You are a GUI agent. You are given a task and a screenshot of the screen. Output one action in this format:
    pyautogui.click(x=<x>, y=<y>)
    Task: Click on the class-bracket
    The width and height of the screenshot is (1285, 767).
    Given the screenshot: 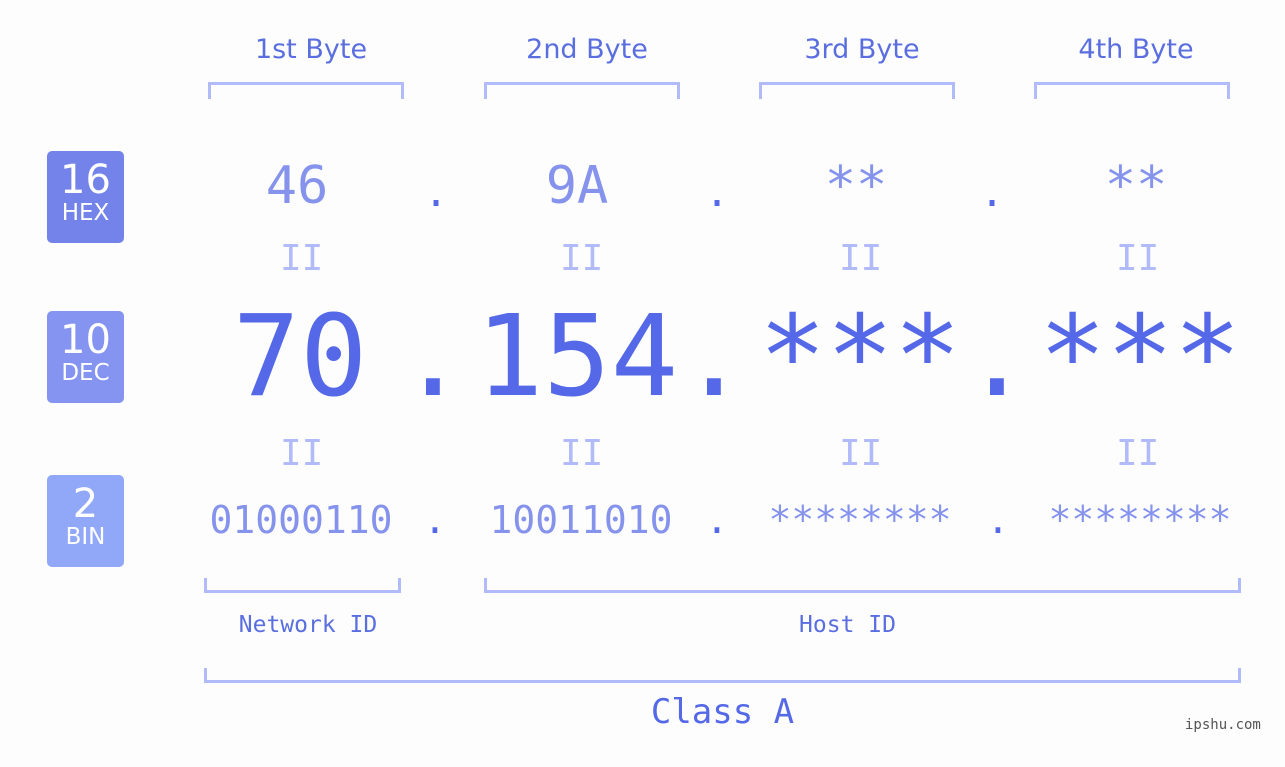 What is the action you would take?
    pyautogui.click(x=722, y=675)
    